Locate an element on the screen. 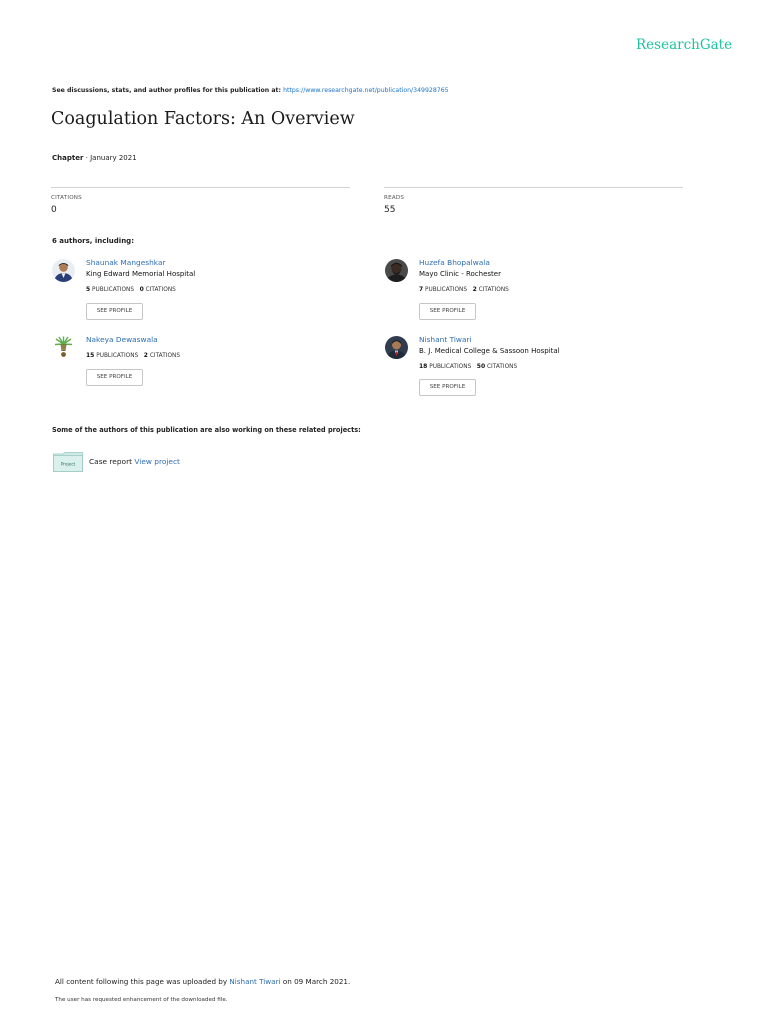  reads-divider is located at coordinates (533, 187).